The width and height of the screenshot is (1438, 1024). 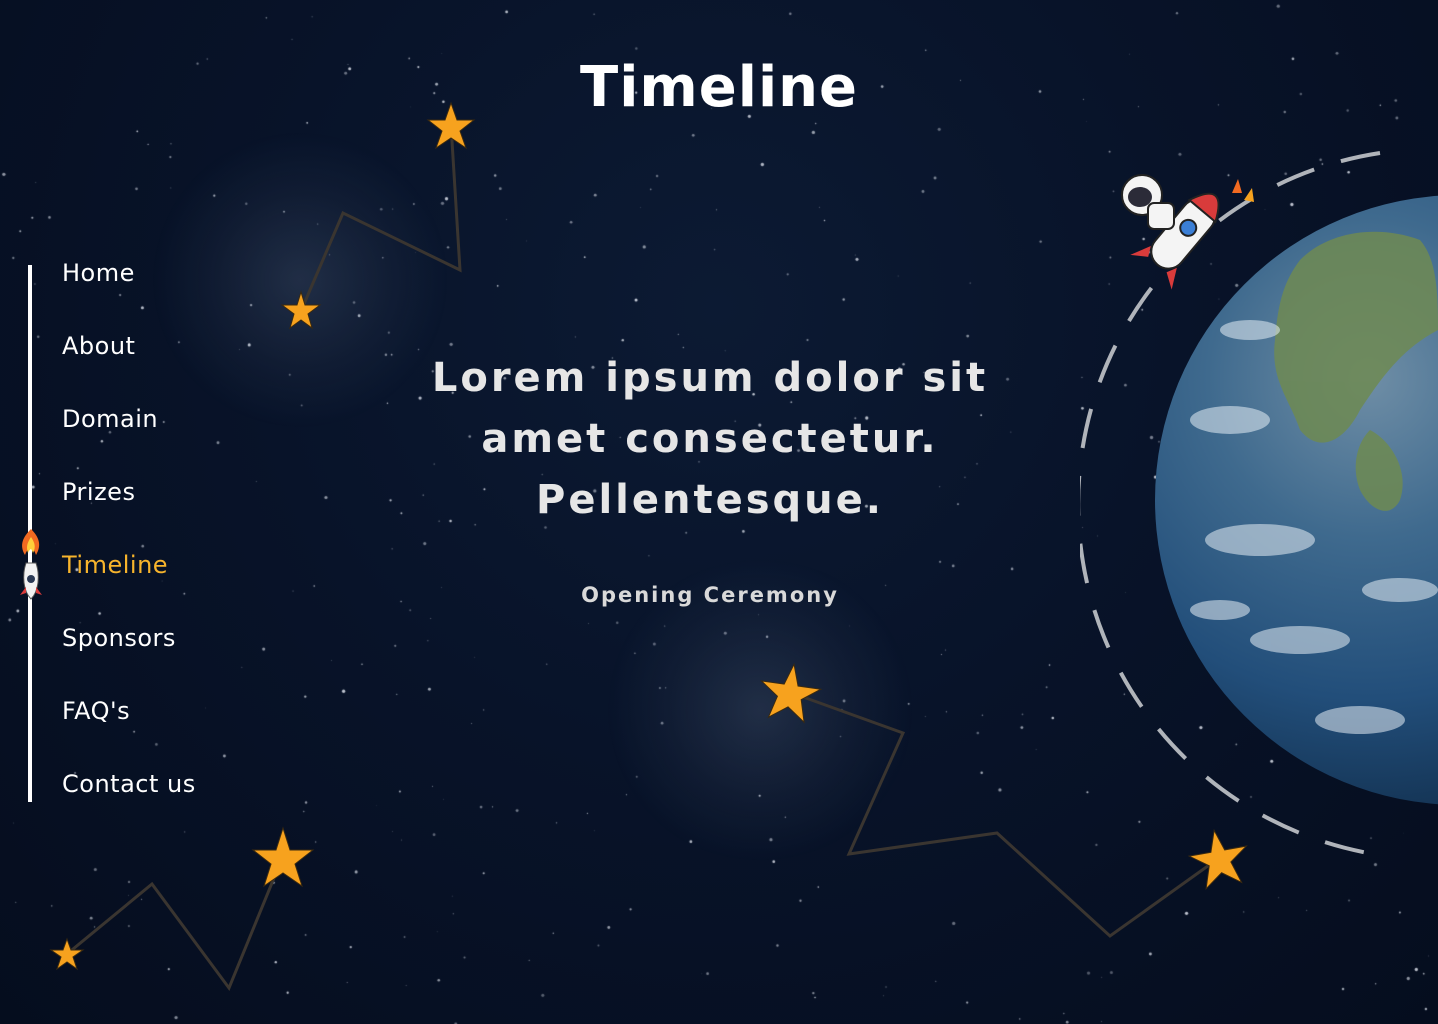 What do you see at coordinates (1187, 232) in the screenshot?
I see `astronaut-icon` at bounding box center [1187, 232].